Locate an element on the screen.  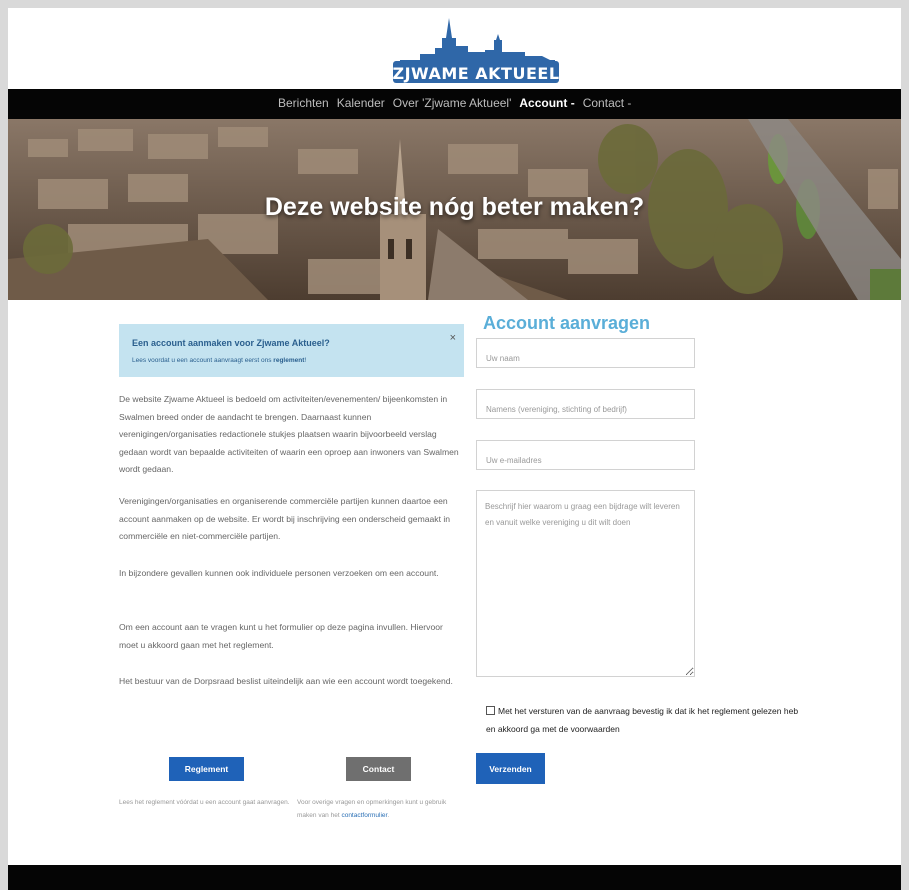
contactformulier-link: contactformulier is located at coordinates (364, 815).